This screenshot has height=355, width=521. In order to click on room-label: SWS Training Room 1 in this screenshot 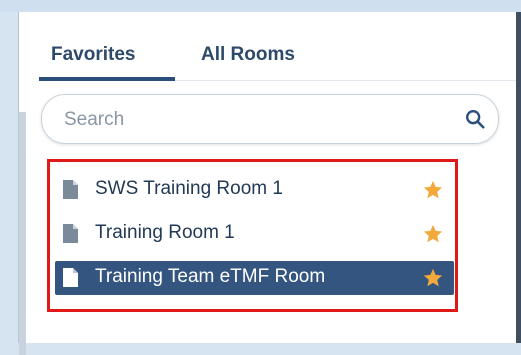, I will do `click(189, 188)`.